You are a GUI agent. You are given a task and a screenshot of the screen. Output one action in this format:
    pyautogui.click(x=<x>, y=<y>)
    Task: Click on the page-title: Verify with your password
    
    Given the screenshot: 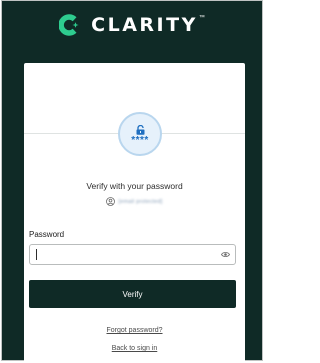 What is the action you would take?
    pyautogui.click(x=134, y=186)
    